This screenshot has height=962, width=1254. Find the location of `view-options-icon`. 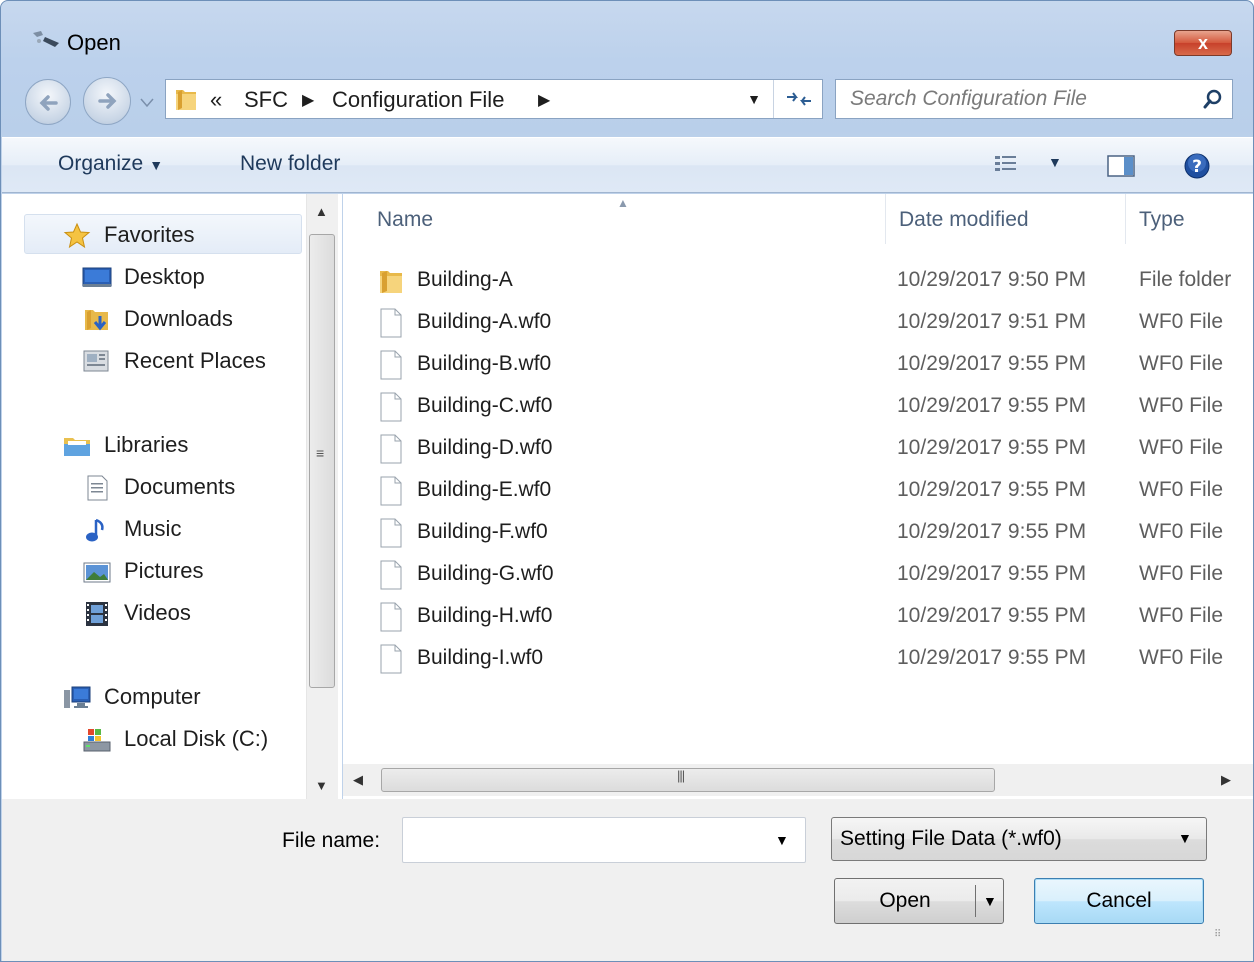

view-options-icon is located at coordinates (1006, 165).